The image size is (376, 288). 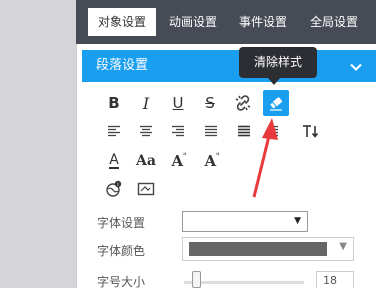 I want to click on color-swatch, so click(x=258, y=249).